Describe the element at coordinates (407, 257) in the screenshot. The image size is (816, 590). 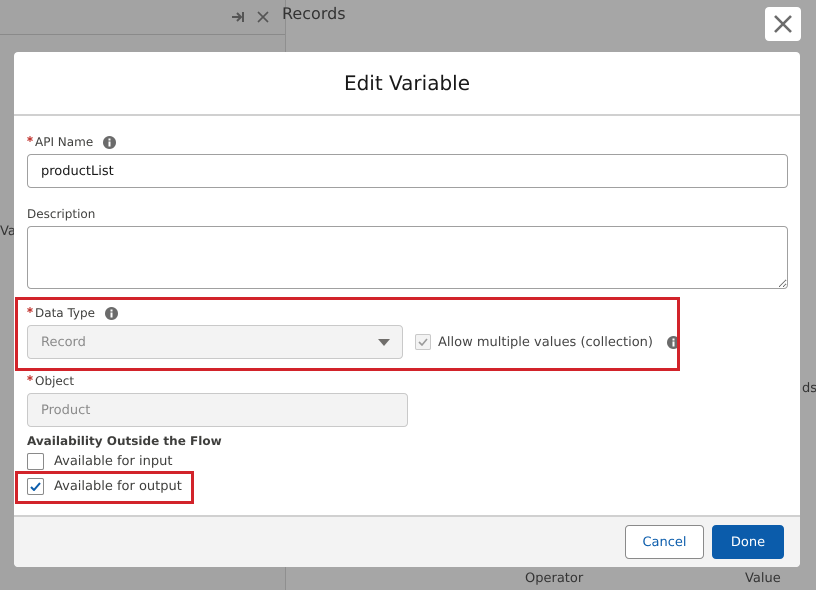
I see `description-field` at that location.